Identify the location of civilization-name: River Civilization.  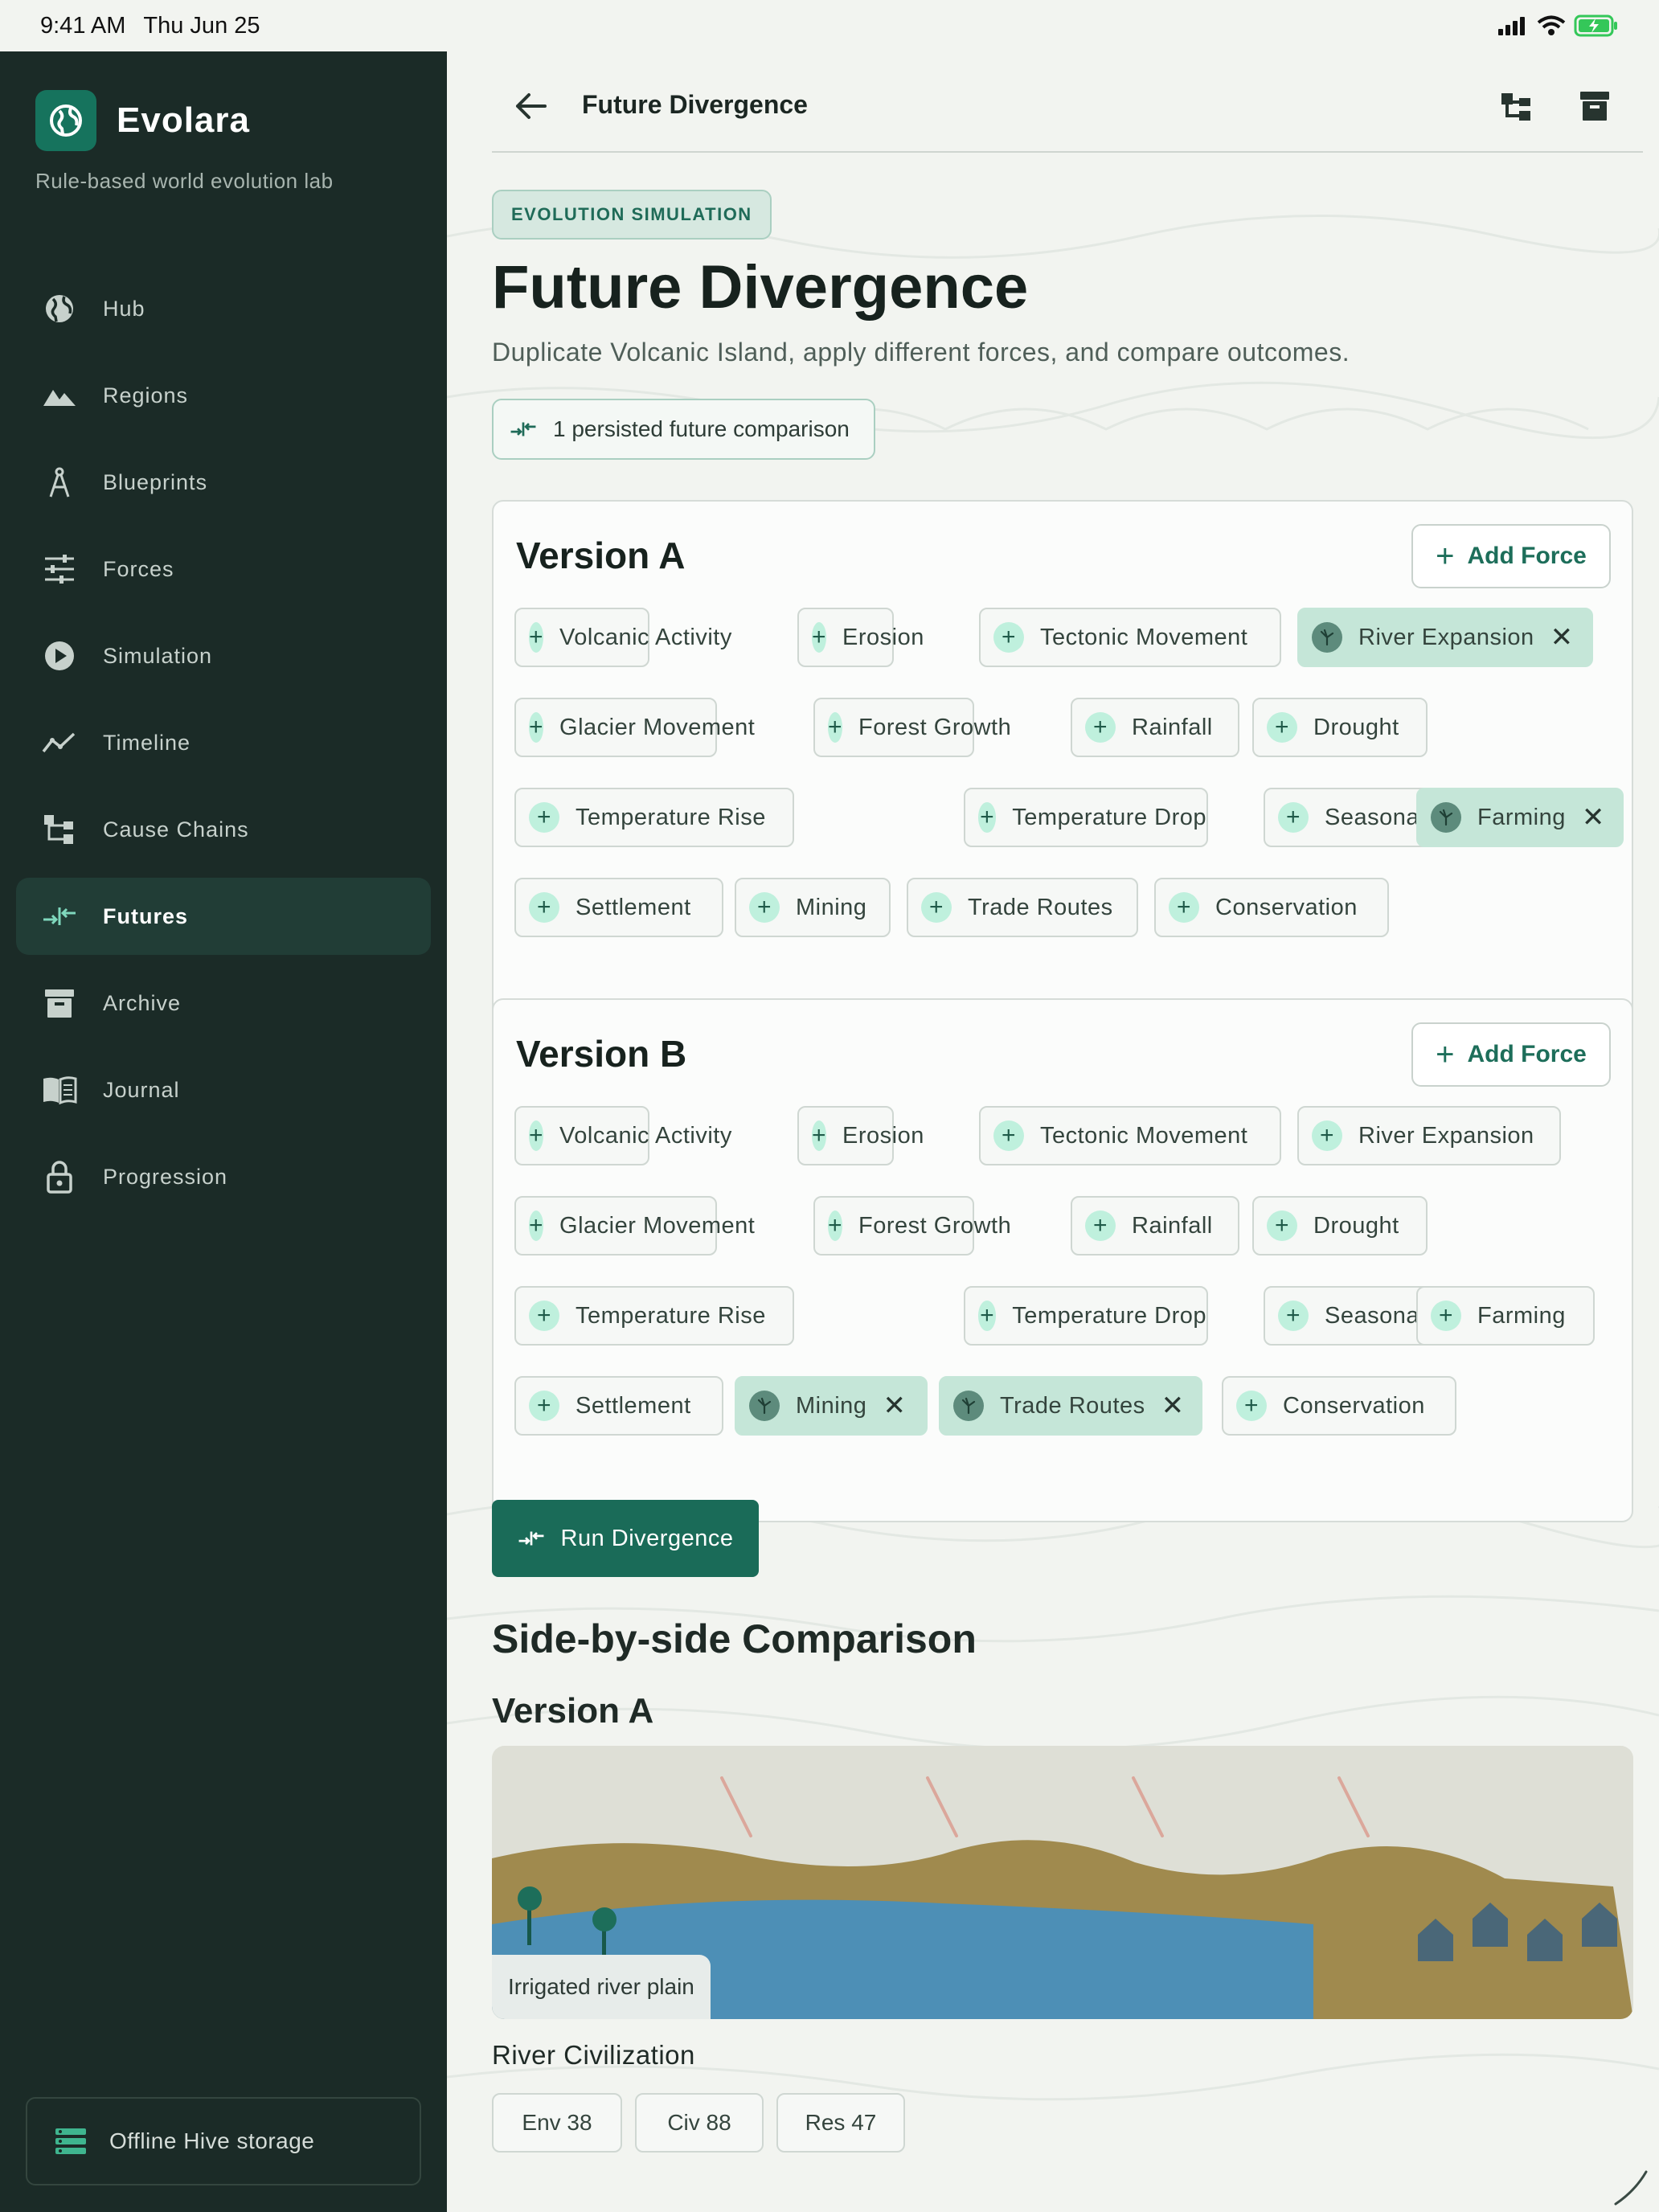
(593, 2055).